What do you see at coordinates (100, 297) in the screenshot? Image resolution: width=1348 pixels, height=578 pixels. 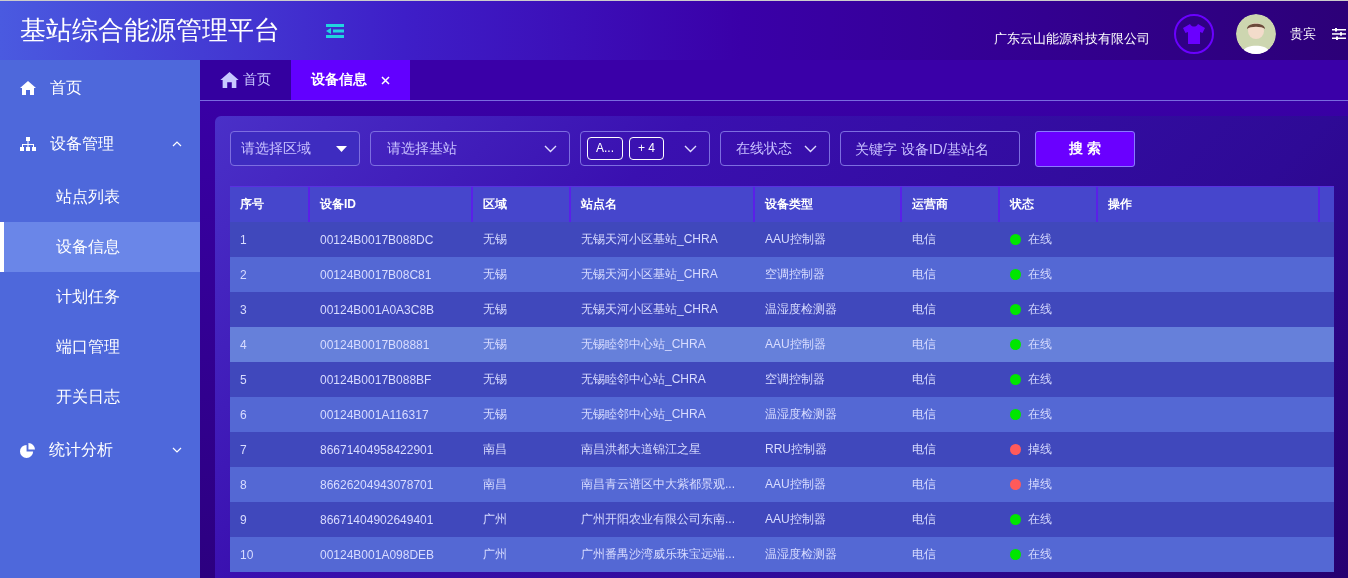 I see `sidebar-subitem: 计划任务` at bounding box center [100, 297].